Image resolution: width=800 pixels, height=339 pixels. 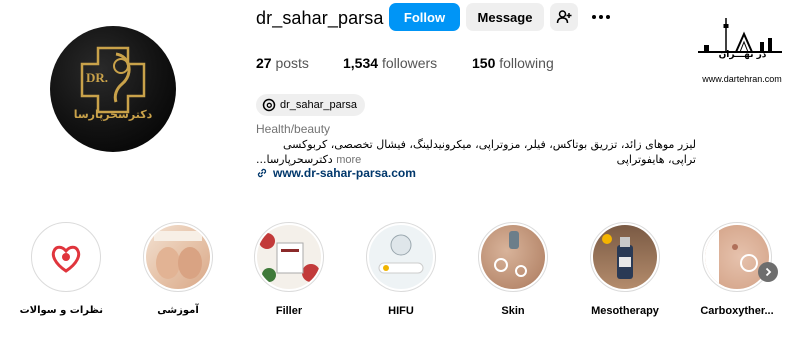 What do you see at coordinates (262, 173) in the screenshot?
I see `link-icon` at bounding box center [262, 173].